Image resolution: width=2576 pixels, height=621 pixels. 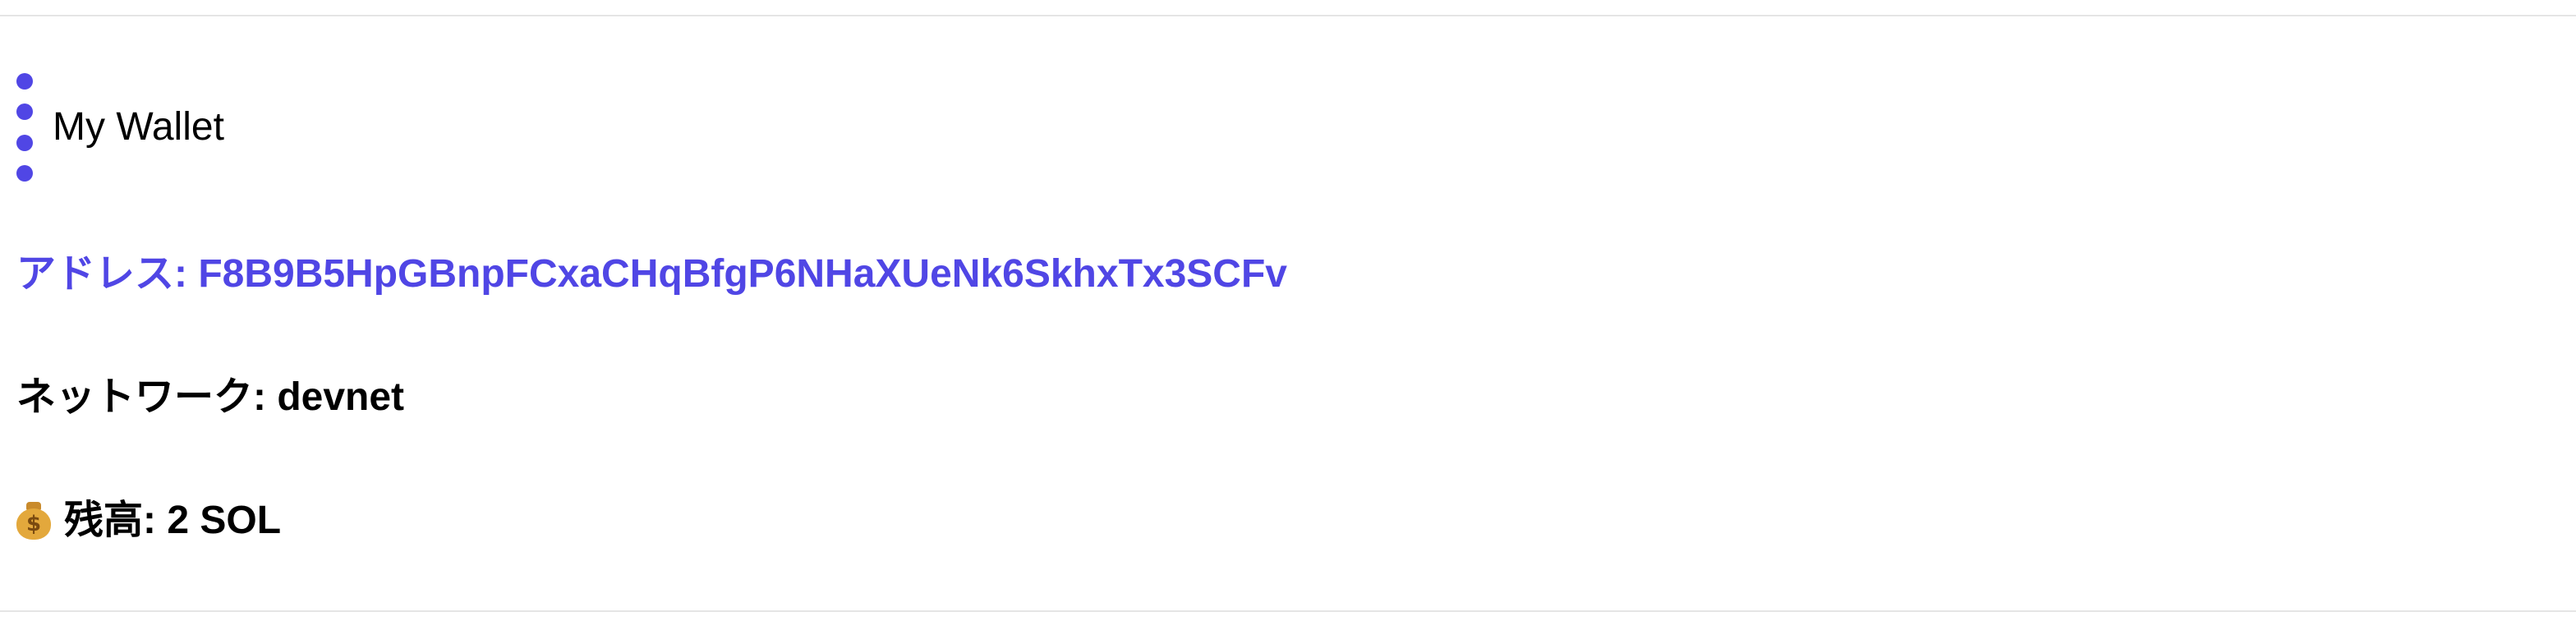 I want to click on balance-text: 残高: 2 SOL, so click(x=173, y=520).